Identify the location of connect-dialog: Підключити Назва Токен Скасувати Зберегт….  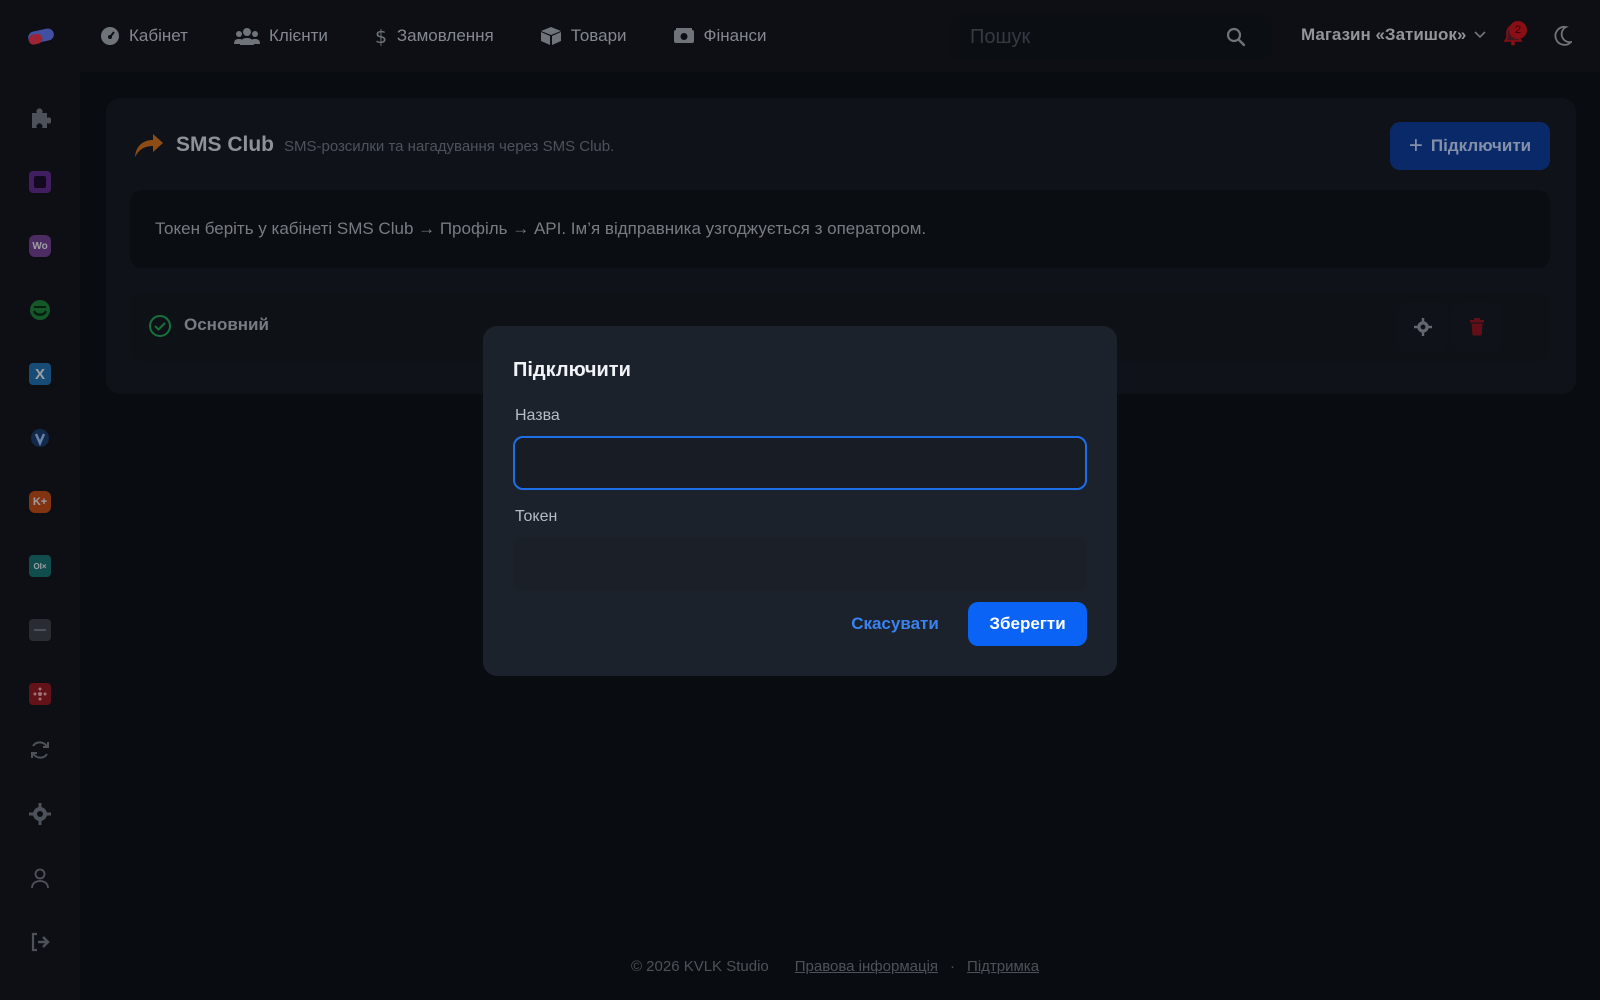
(800, 501).